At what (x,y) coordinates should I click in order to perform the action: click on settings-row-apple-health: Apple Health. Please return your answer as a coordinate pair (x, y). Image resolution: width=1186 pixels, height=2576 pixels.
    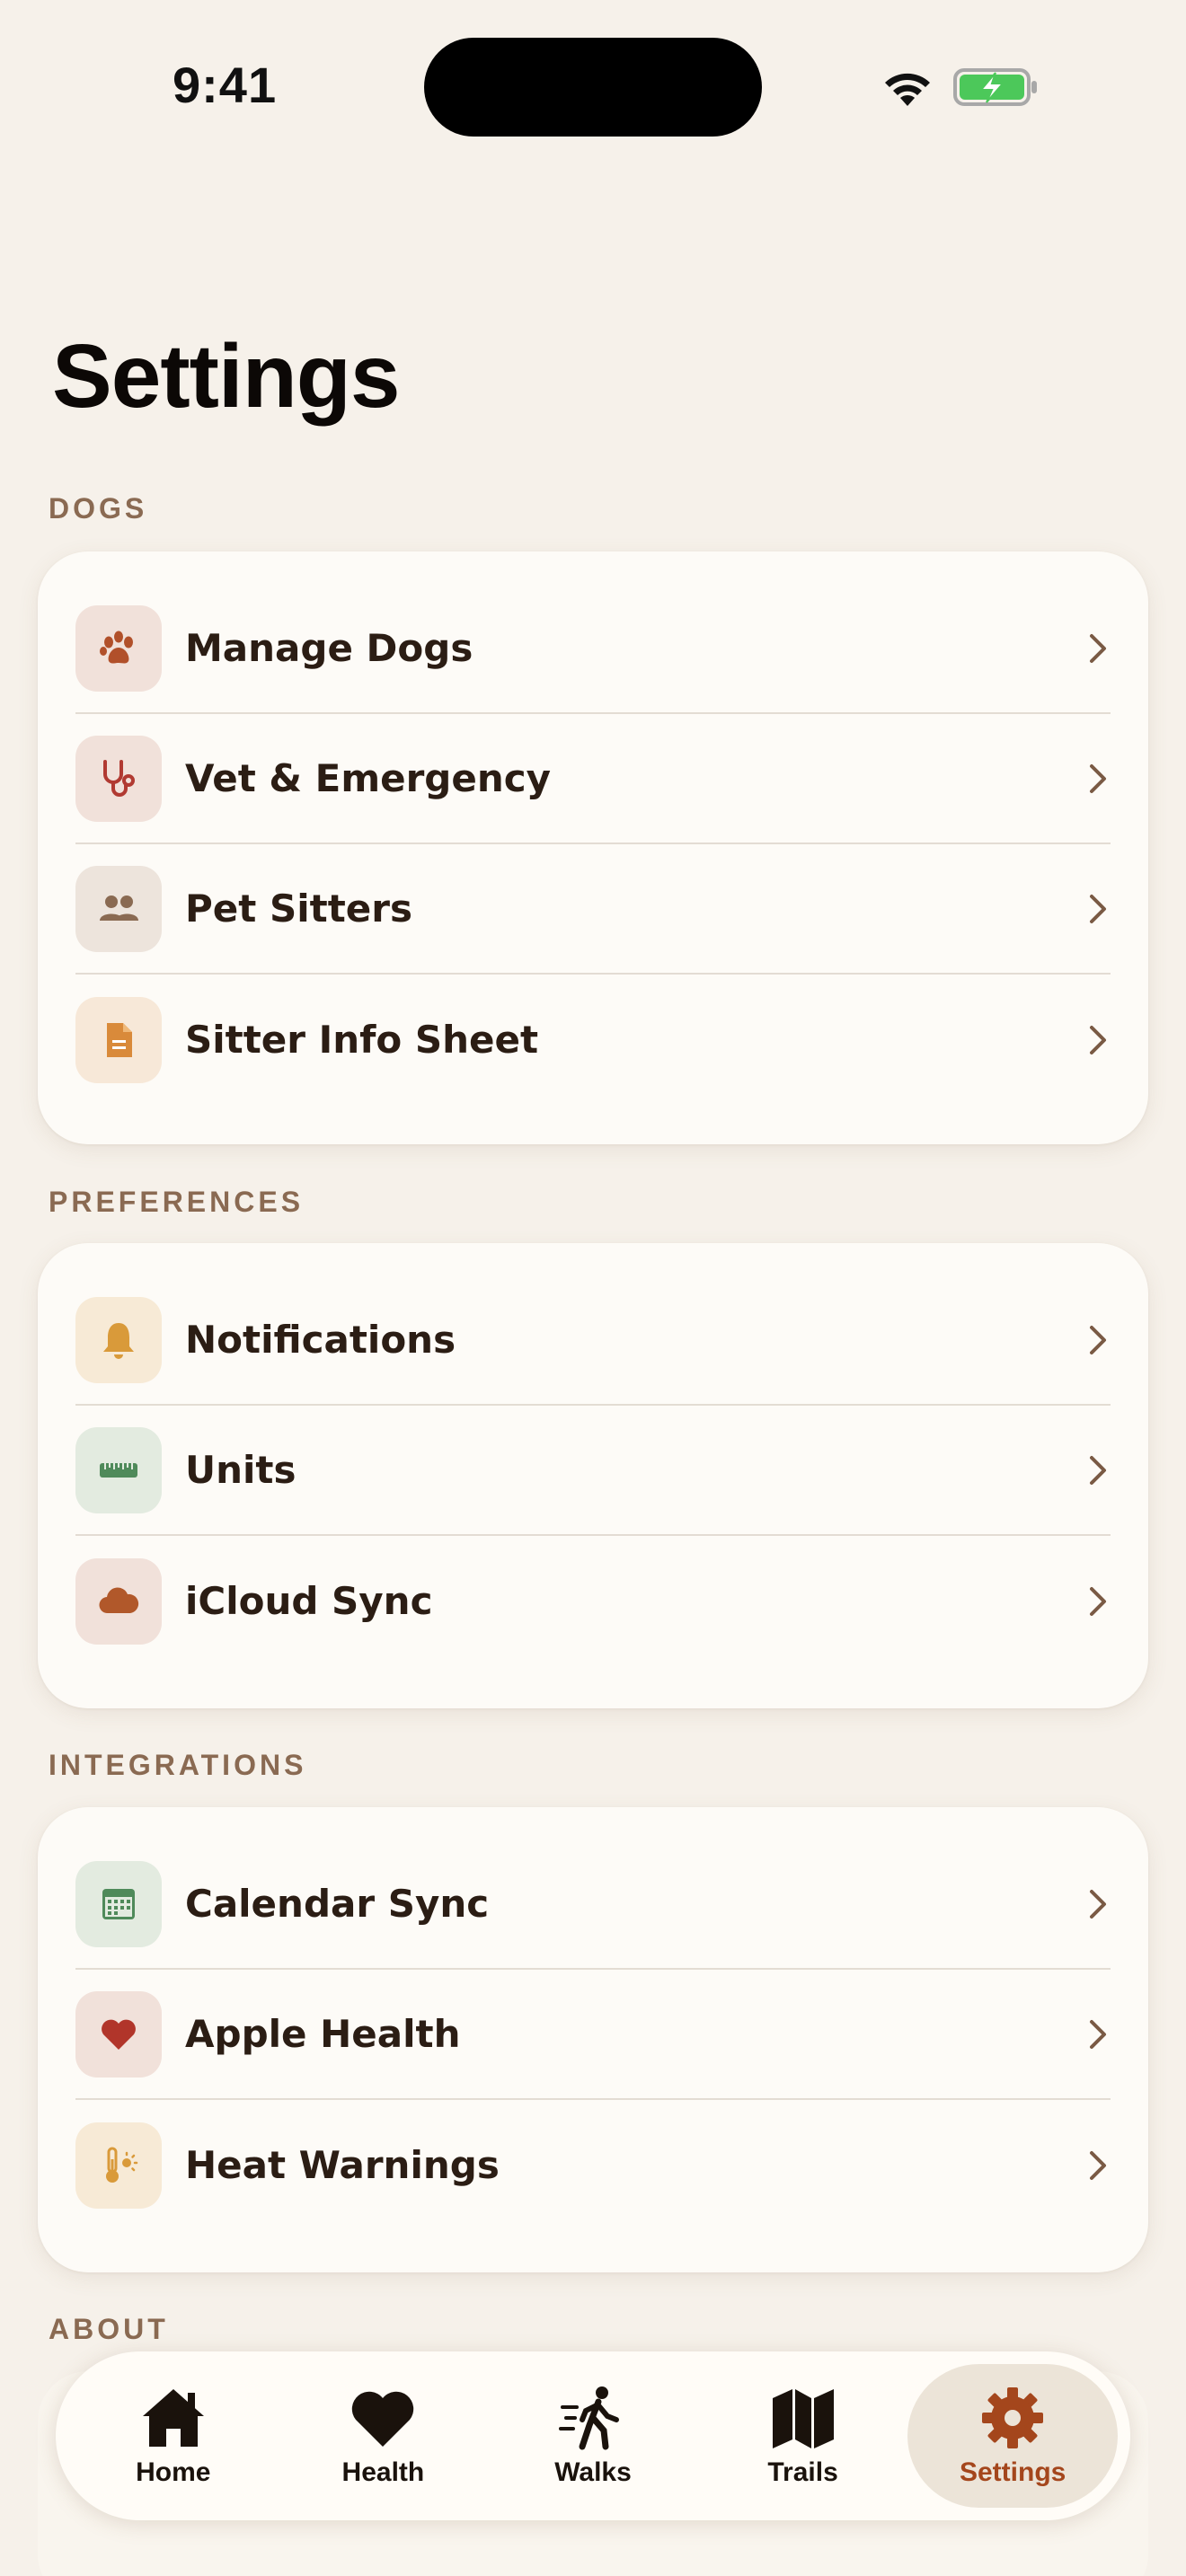
    Looking at the image, I should click on (593, 2035).